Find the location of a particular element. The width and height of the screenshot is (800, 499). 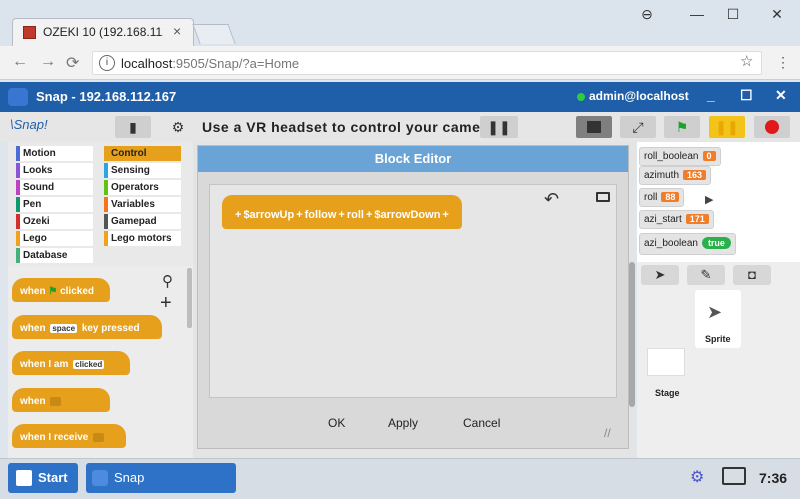

paintbrush-tab-icon: ✎ is located at coordinates (706, 275).